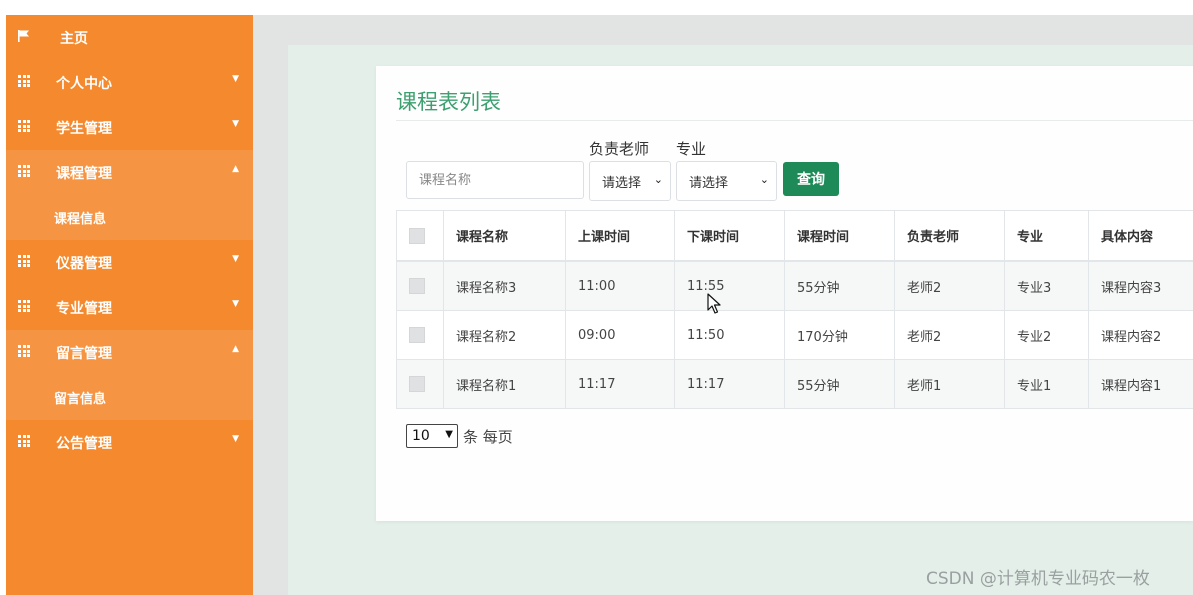 The width and height of the screenshot is (1193, 595). Describe the element at coordinates (84, 309) in the screenshot. I see `sidebar-item-label: 专业管理` at that location.